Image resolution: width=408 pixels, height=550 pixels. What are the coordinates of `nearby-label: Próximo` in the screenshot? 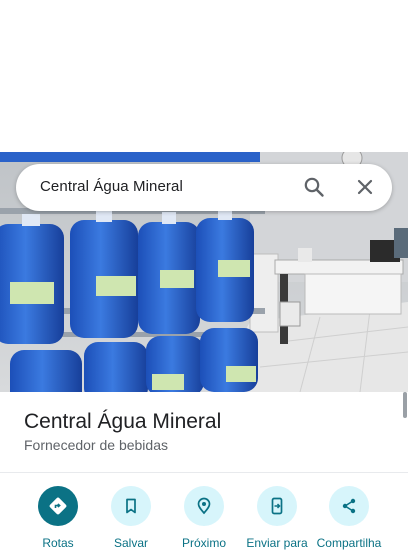 It's located at (203, 543).